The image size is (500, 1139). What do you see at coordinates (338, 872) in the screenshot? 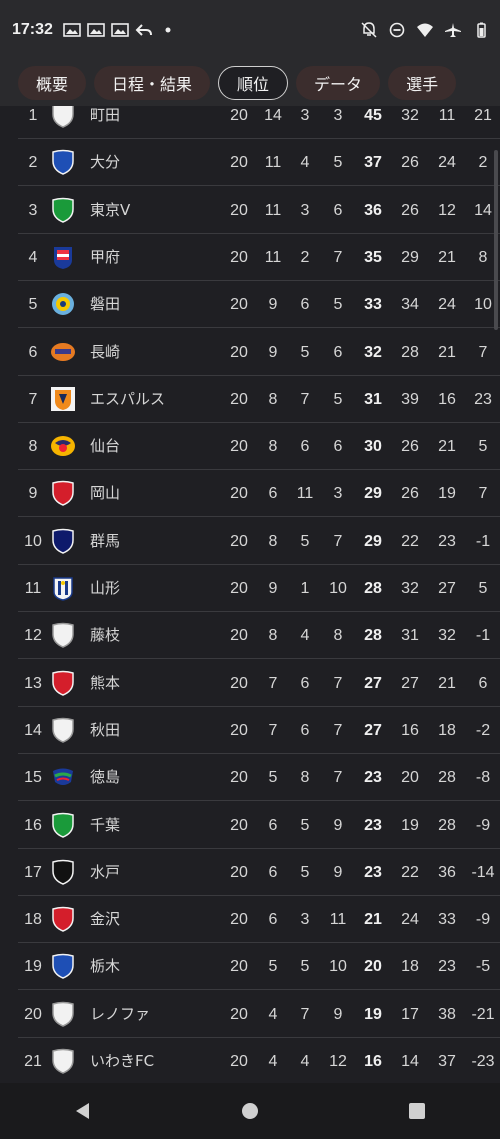
I see `losses-cell: 9` at bounding box center [338, 872].